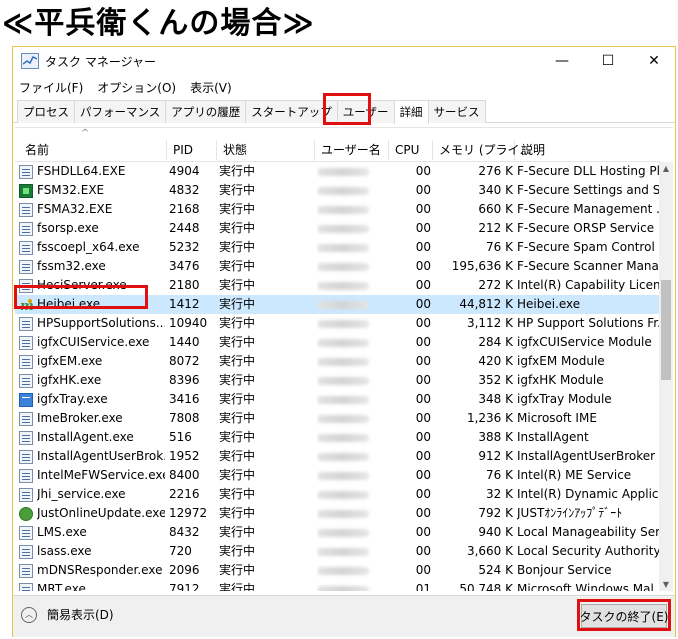 Image resolution: width=678 pixels, height=639 pixels. I want to click on memory-cell: 388 K, so click(495, 437).